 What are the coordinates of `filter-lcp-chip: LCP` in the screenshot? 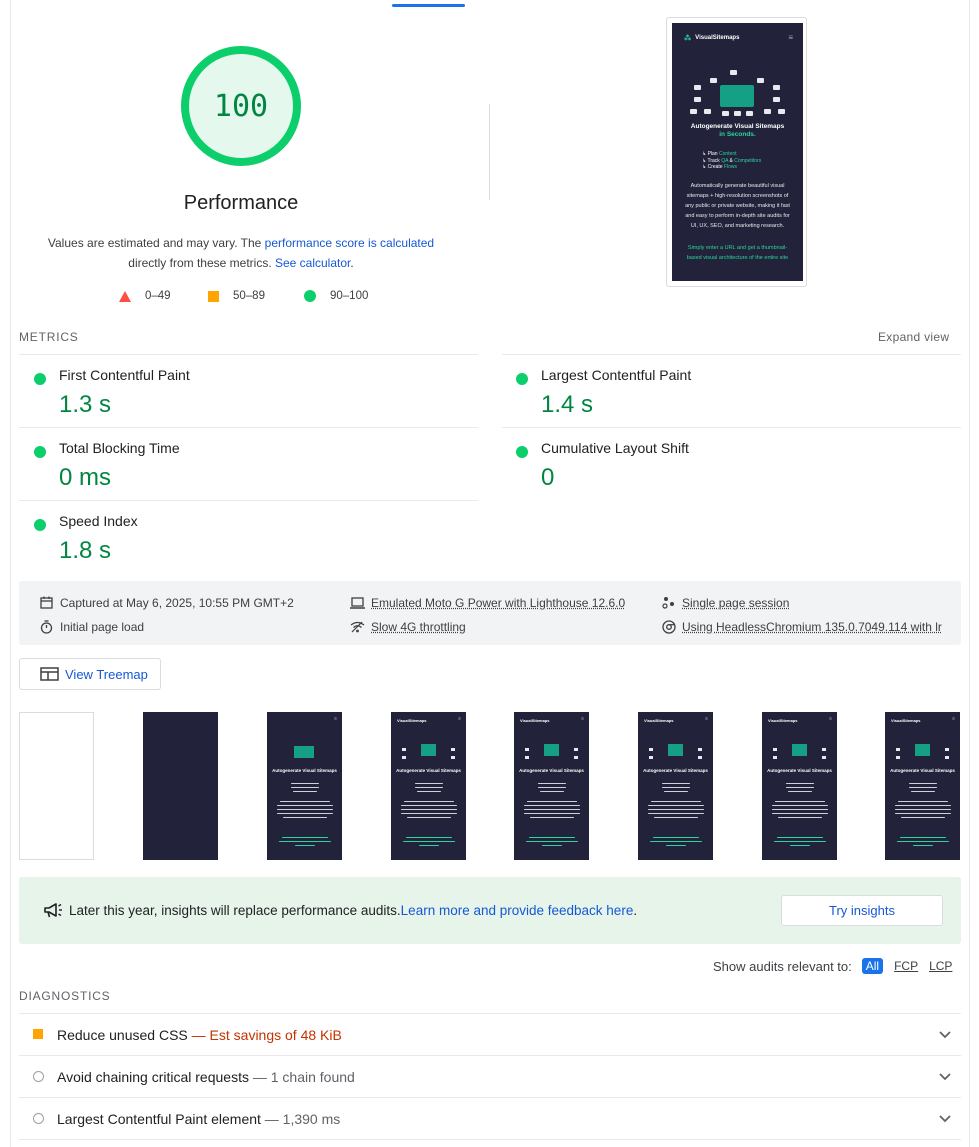 It's located at (940, 966).